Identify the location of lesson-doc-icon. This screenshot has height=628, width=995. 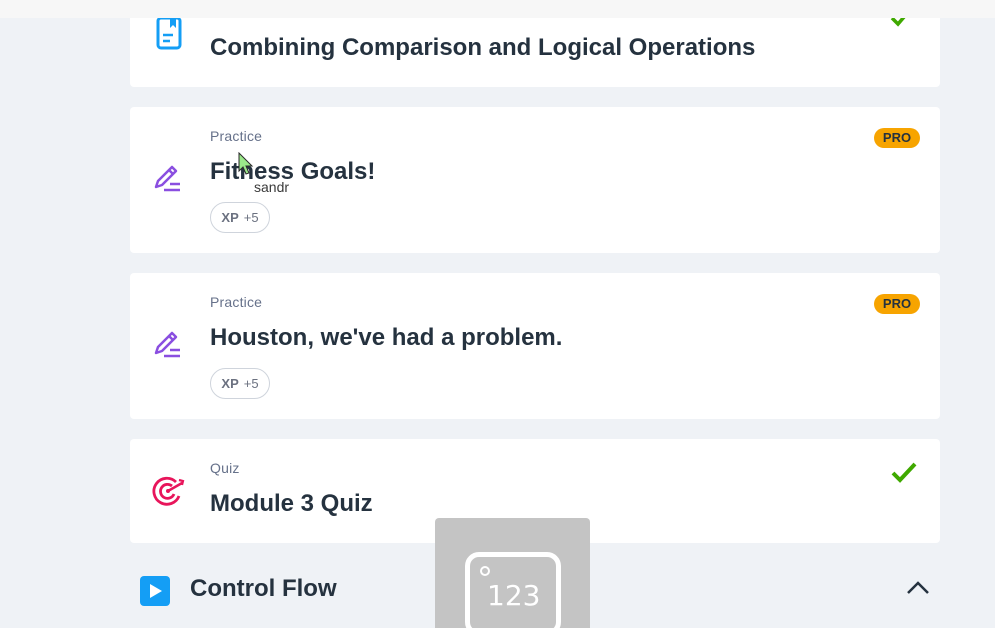
(173, 33).